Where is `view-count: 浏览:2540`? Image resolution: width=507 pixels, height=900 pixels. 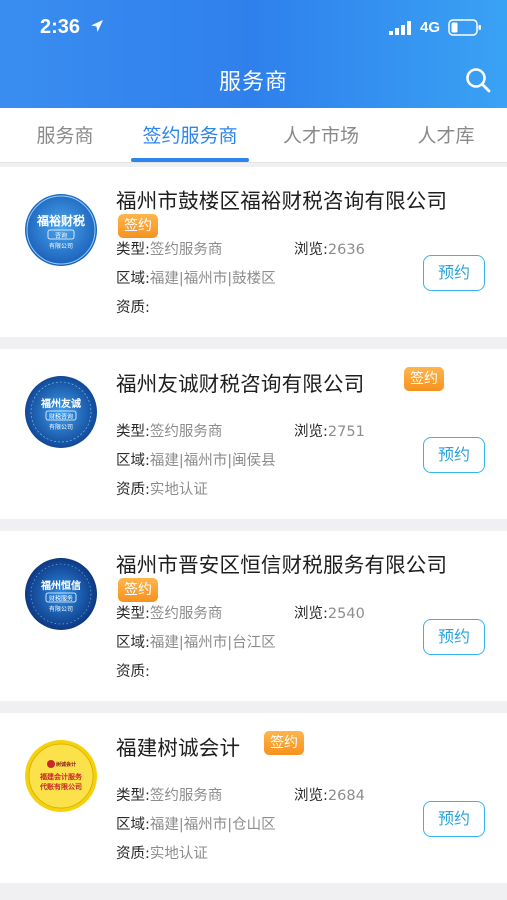 view-count: 浏览:2540 is located at coordinates (329, 614).